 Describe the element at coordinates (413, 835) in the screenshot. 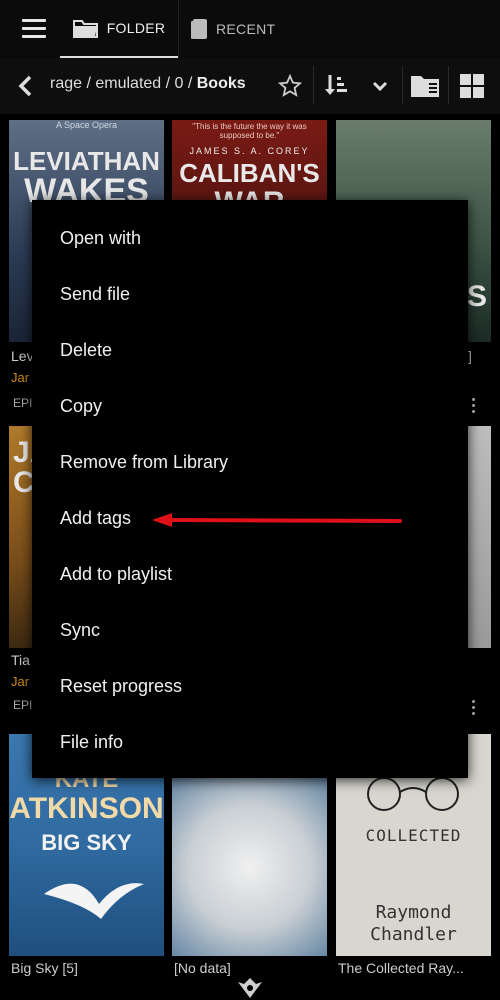

I see `cover-title-line1: COLLECTED` at that location.